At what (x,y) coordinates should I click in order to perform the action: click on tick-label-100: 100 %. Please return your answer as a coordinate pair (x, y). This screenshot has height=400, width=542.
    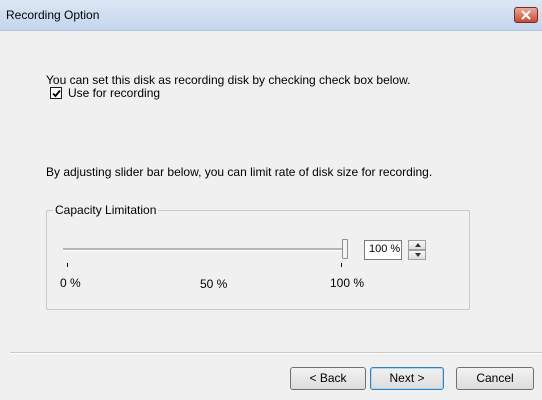
    Looking at the image, I should click on (347, 283).